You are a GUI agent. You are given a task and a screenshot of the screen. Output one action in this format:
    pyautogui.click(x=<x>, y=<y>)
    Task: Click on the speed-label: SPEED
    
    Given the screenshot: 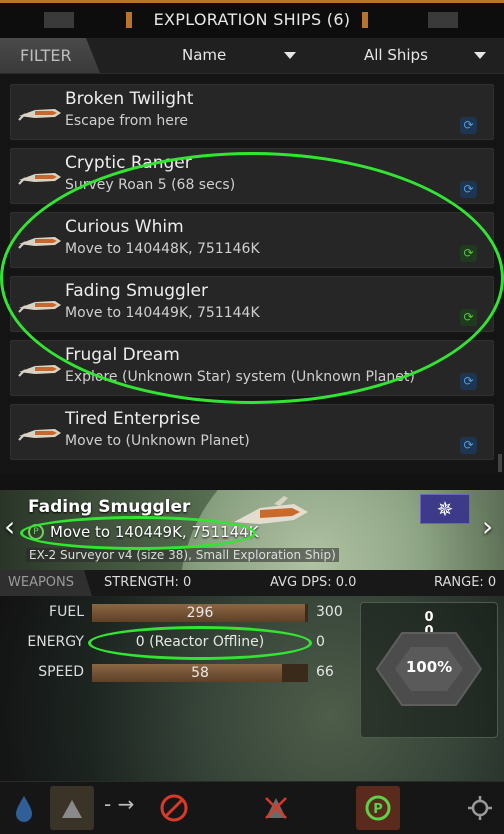 What is the action you would take?
    pyautogui.click(x=61, y=672)
    